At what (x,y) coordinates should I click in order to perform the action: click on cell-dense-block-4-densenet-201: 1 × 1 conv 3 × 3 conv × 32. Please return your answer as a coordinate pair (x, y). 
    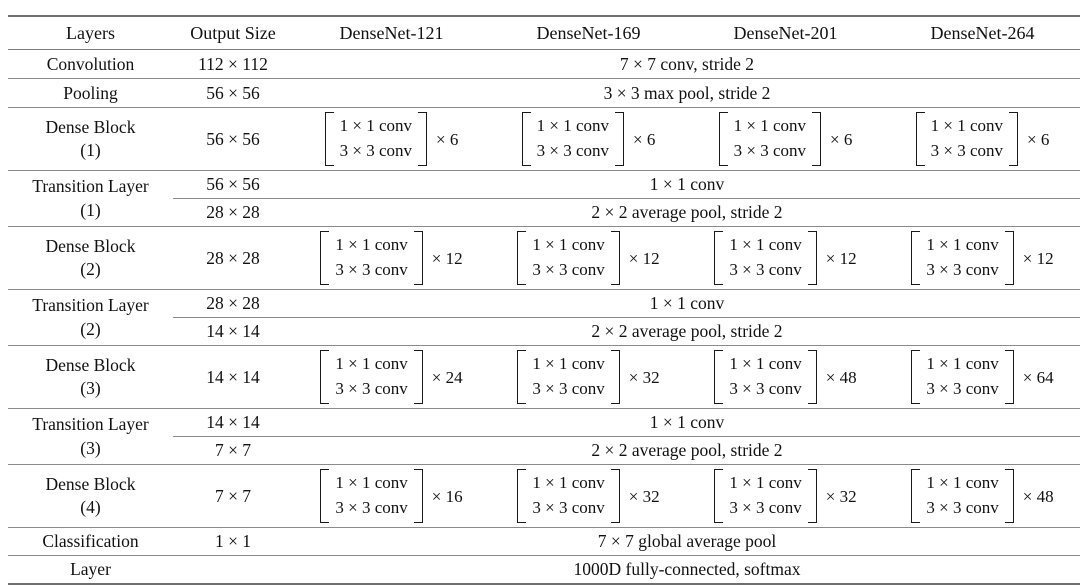
    Looking at the image, I should click on (785, 496).